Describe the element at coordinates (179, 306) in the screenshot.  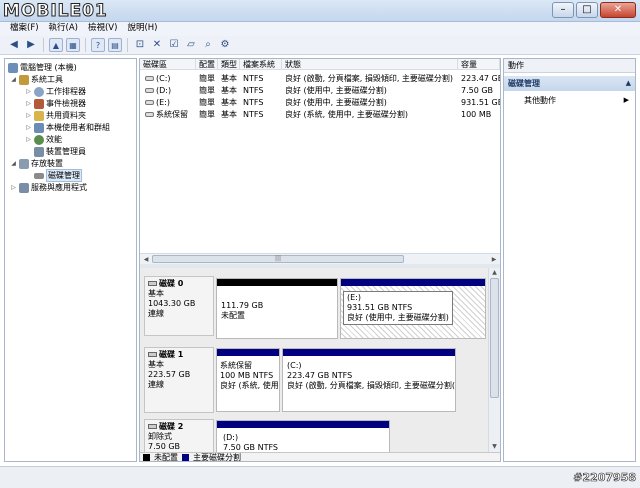
I see `disk-0-label: 磁碟 0 基本 1043.30 GB 連線` at that location.